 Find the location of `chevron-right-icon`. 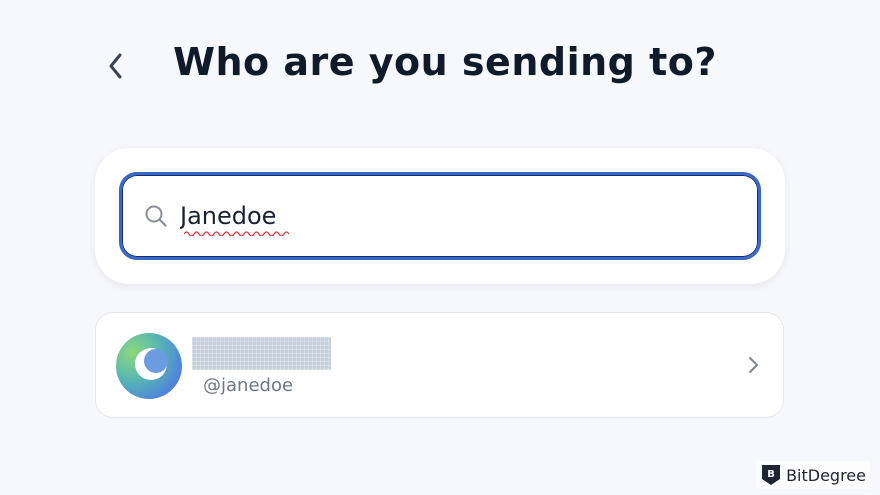

chevron-right-icon is located at coordinates (753, 365).